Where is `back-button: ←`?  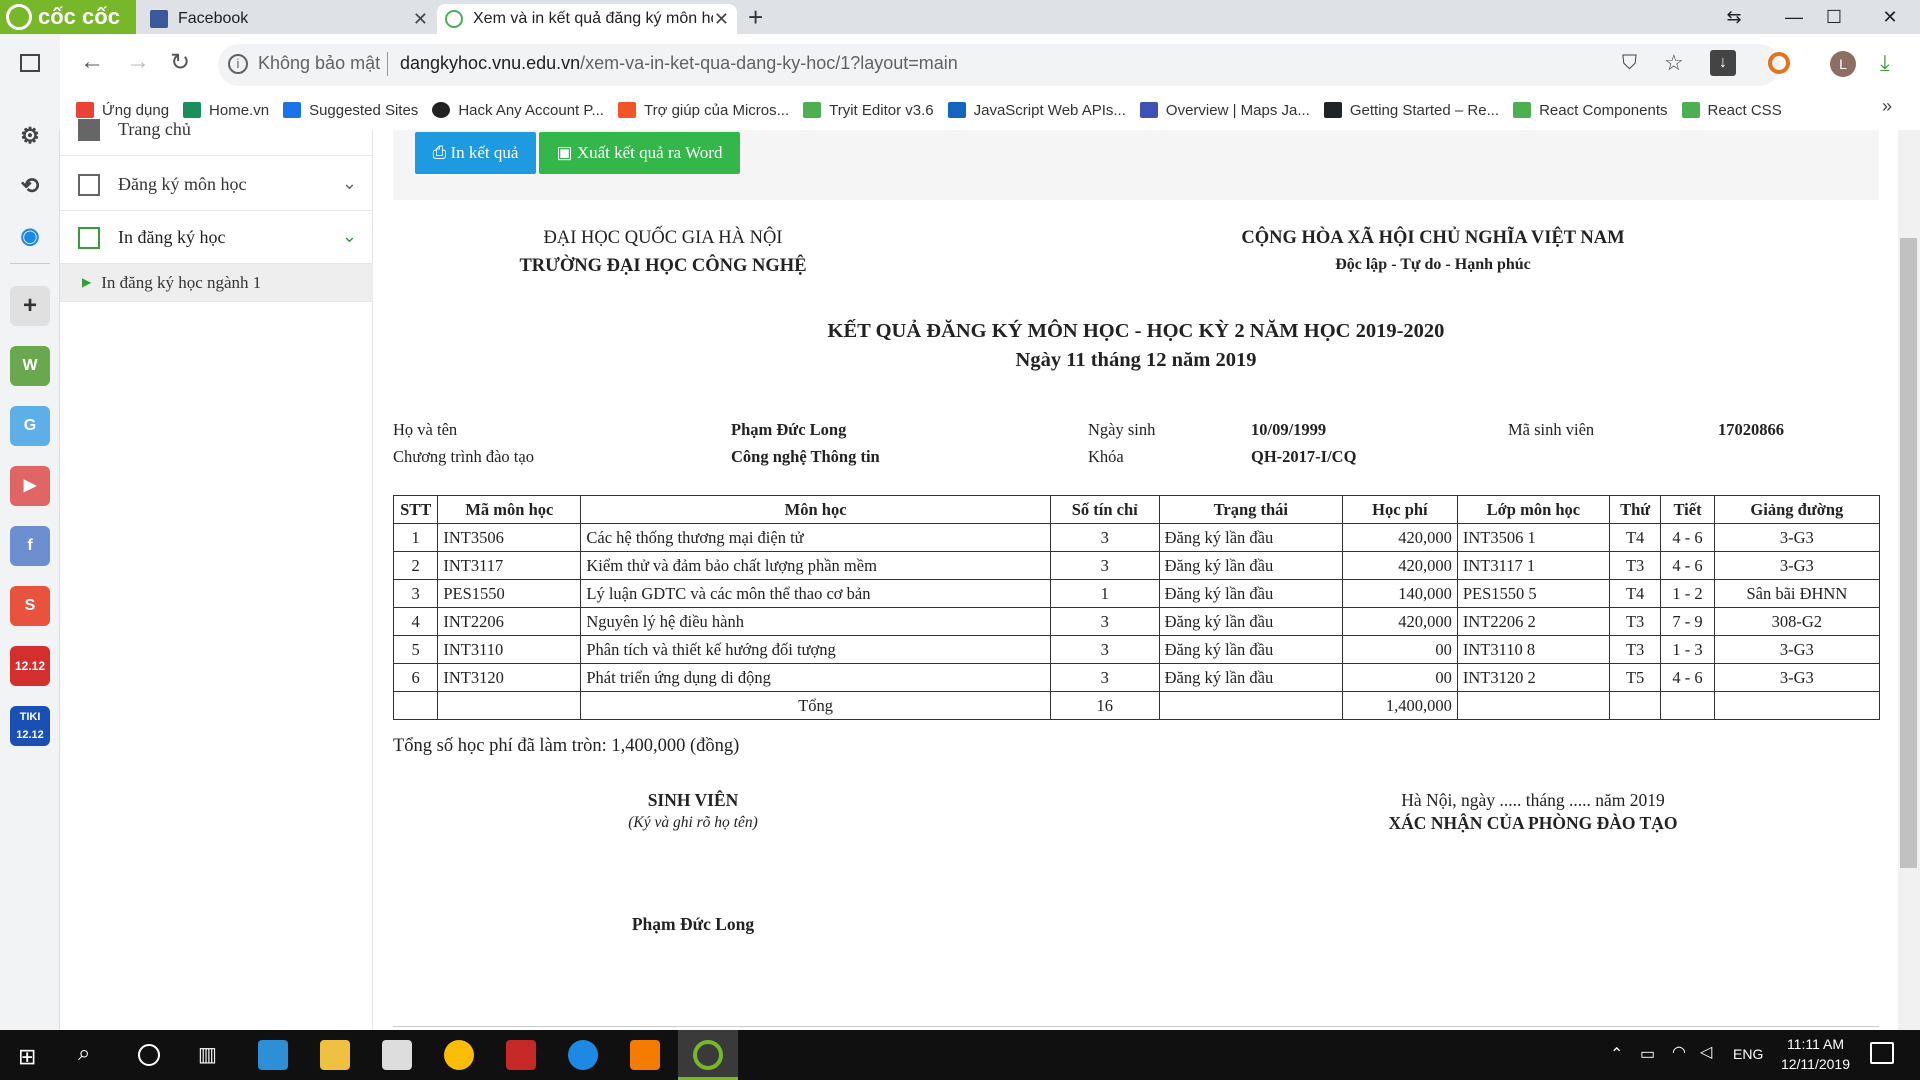
back-button: ← is located at coordinates (92, 62).